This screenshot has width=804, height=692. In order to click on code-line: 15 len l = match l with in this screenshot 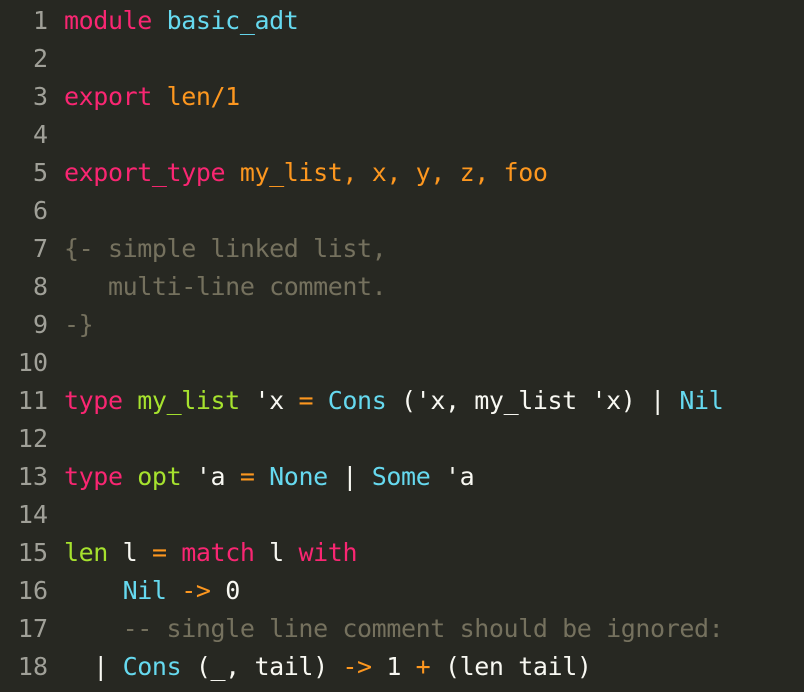, I will do `click(402, 553)`.